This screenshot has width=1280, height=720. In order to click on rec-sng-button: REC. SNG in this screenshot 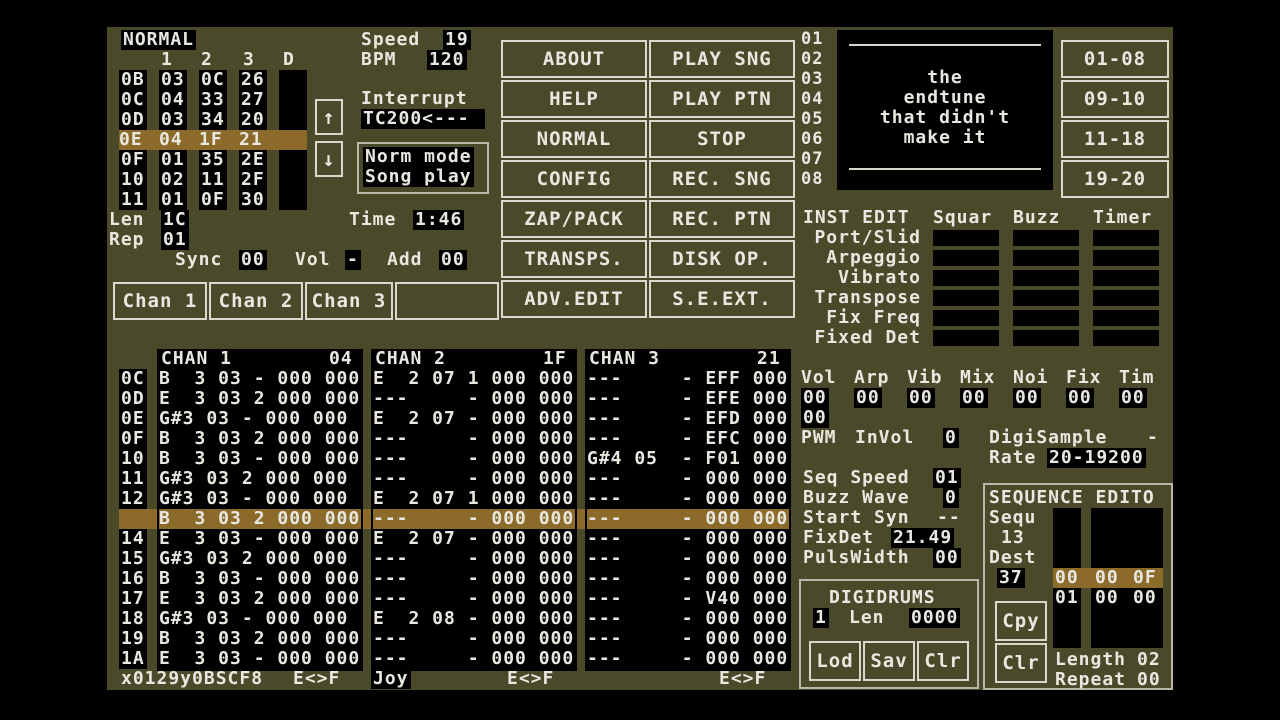, I will do `click(722, 179)`.